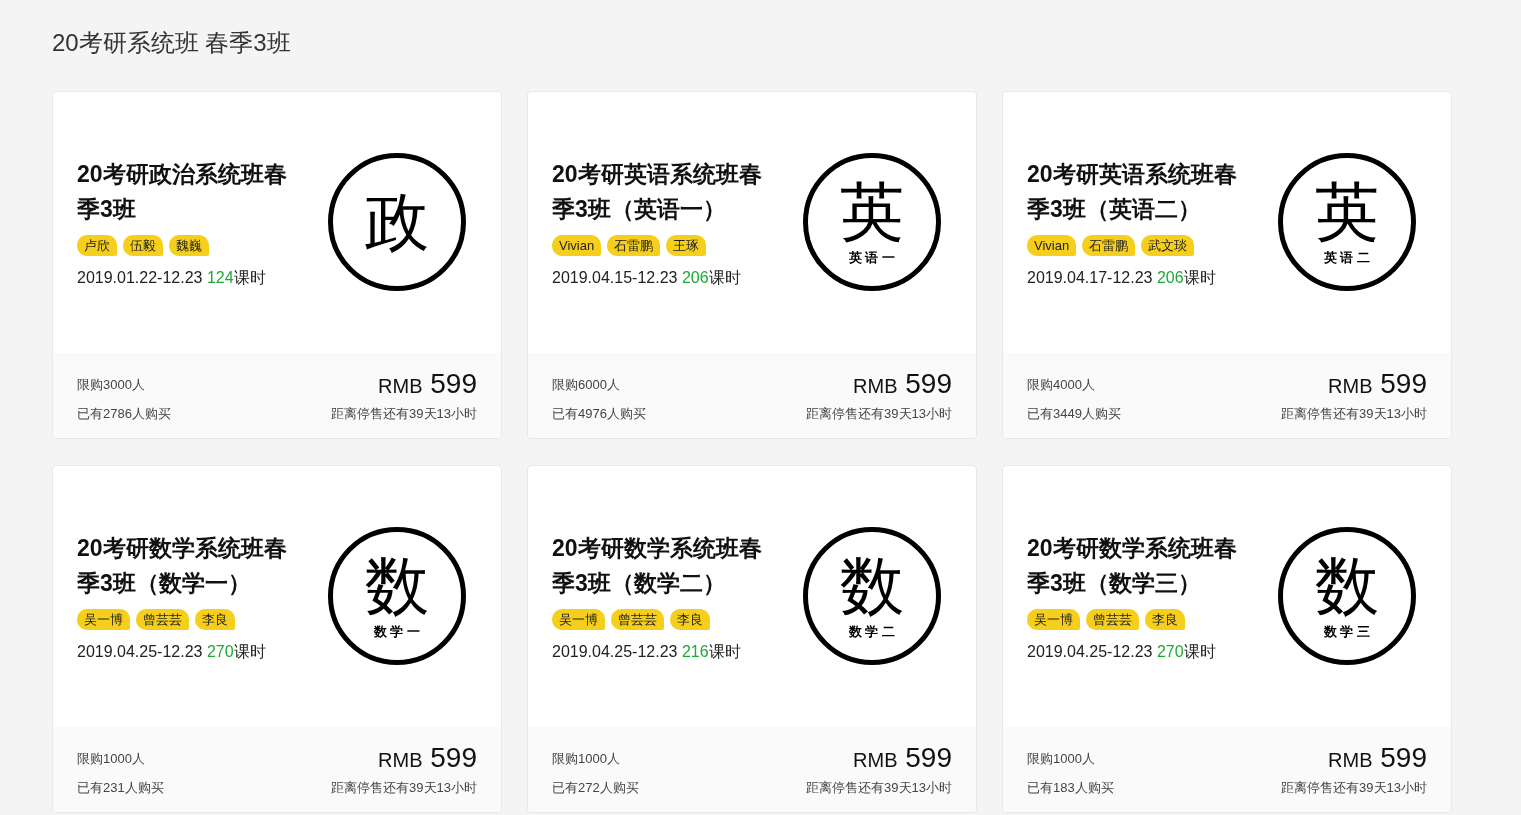  Describe the element at coordinates (397, 222) in the screenshot. I see `subject-badge: 政` at that location.